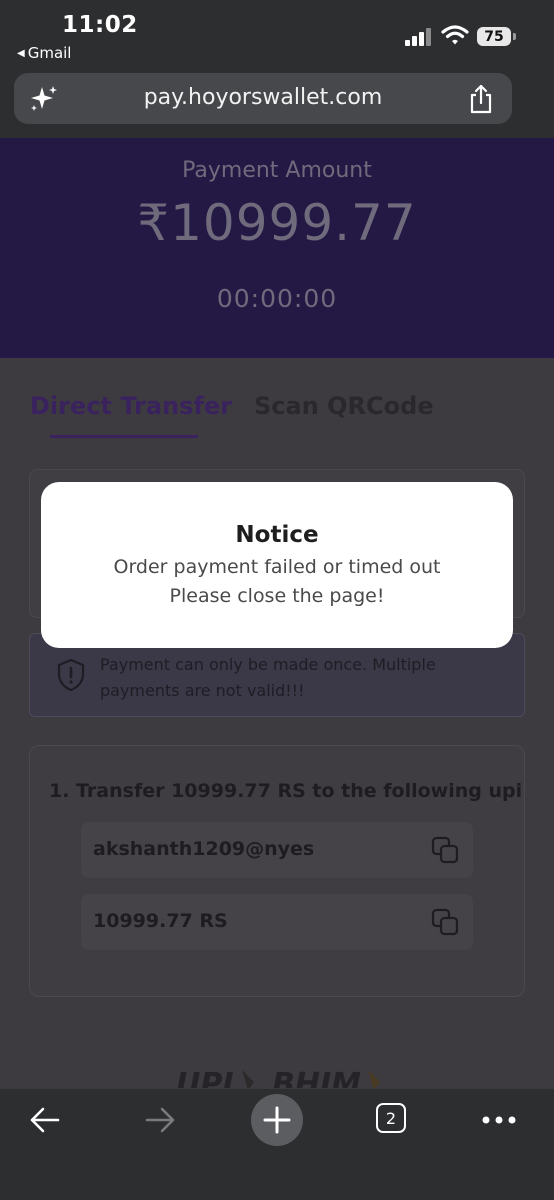 The height and width of the screenshot is (1200, 554). What do you see at coordinates (277, 223) in the screenshot?
I see `payment-amount: ₹10999.77` at bounding box center [277, 223].